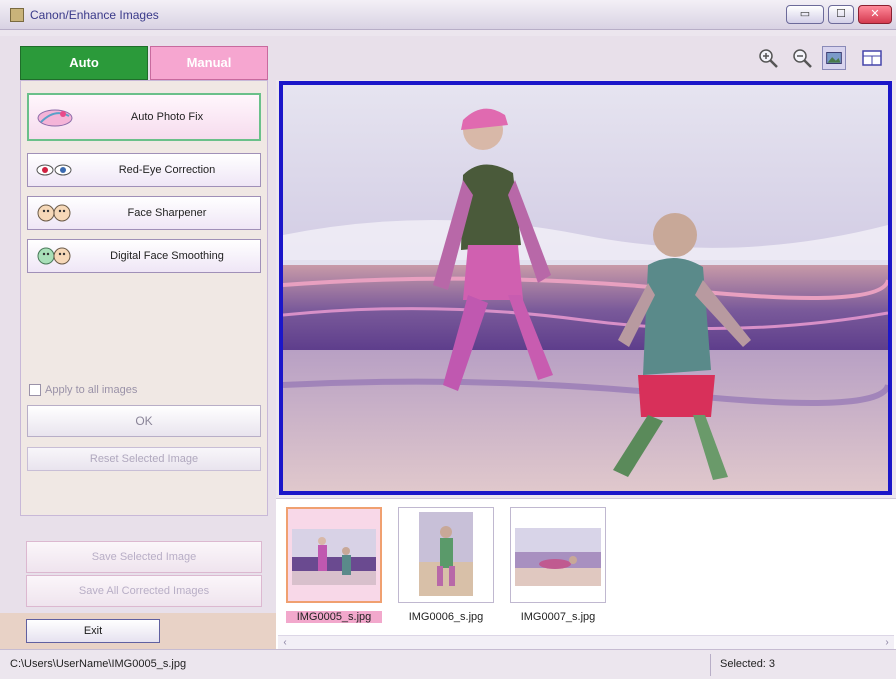  What do you see at coordinates (91, 390) in the screenshot?
I see `apply-all-label: Apply to all images` at bounding box center [91, 390].